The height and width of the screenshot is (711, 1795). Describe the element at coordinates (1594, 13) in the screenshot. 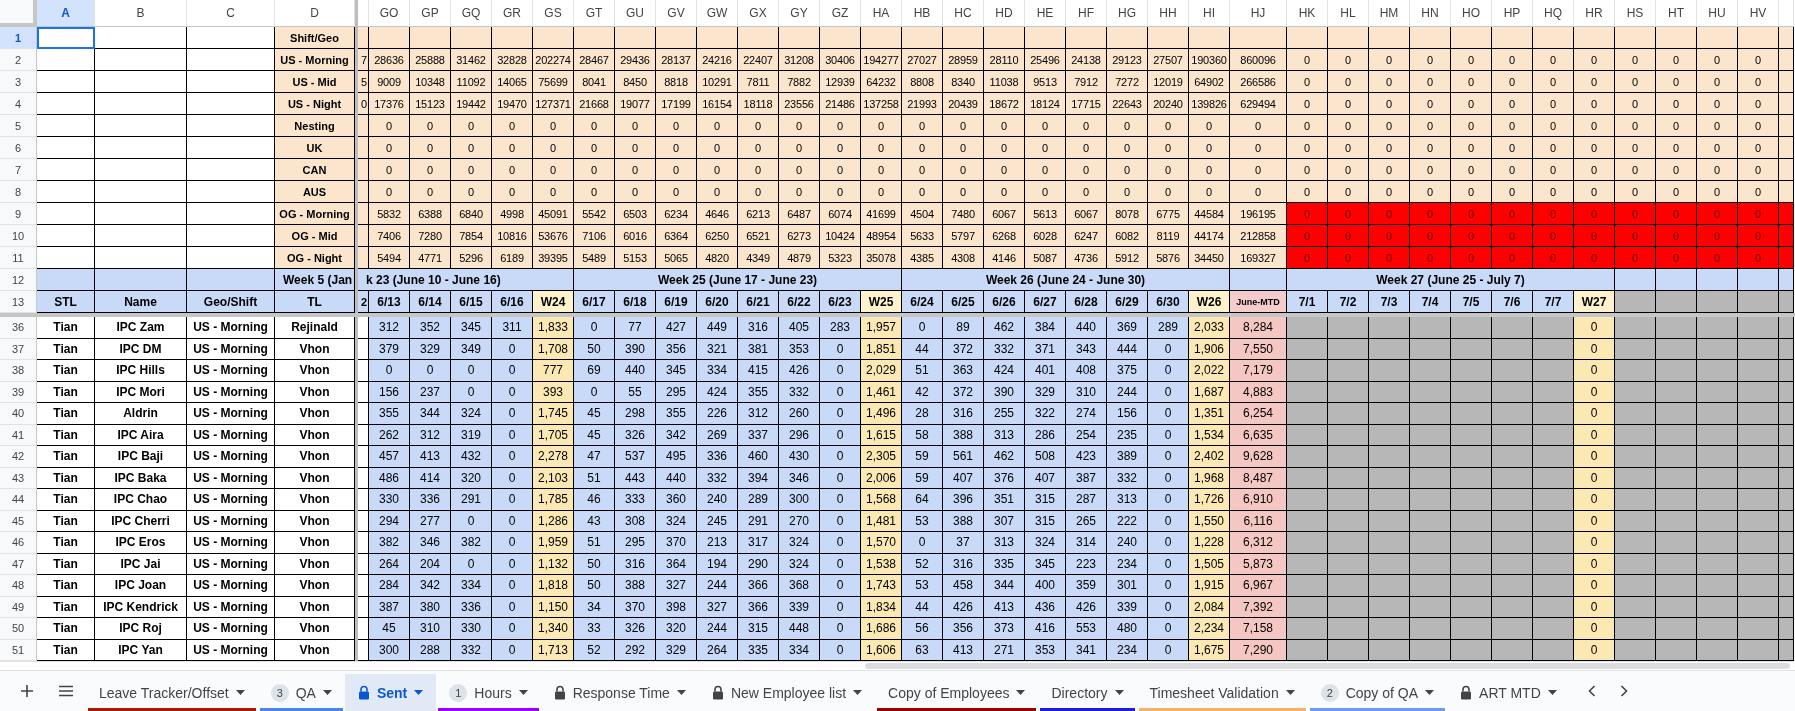

I see `column-header: HR` at that location.